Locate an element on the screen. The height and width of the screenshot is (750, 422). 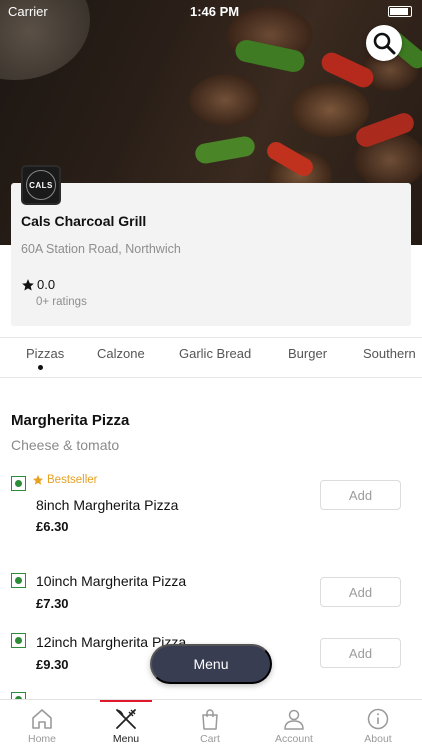
bestseller-badge: Bestseller is located at coordinates (65, 480).